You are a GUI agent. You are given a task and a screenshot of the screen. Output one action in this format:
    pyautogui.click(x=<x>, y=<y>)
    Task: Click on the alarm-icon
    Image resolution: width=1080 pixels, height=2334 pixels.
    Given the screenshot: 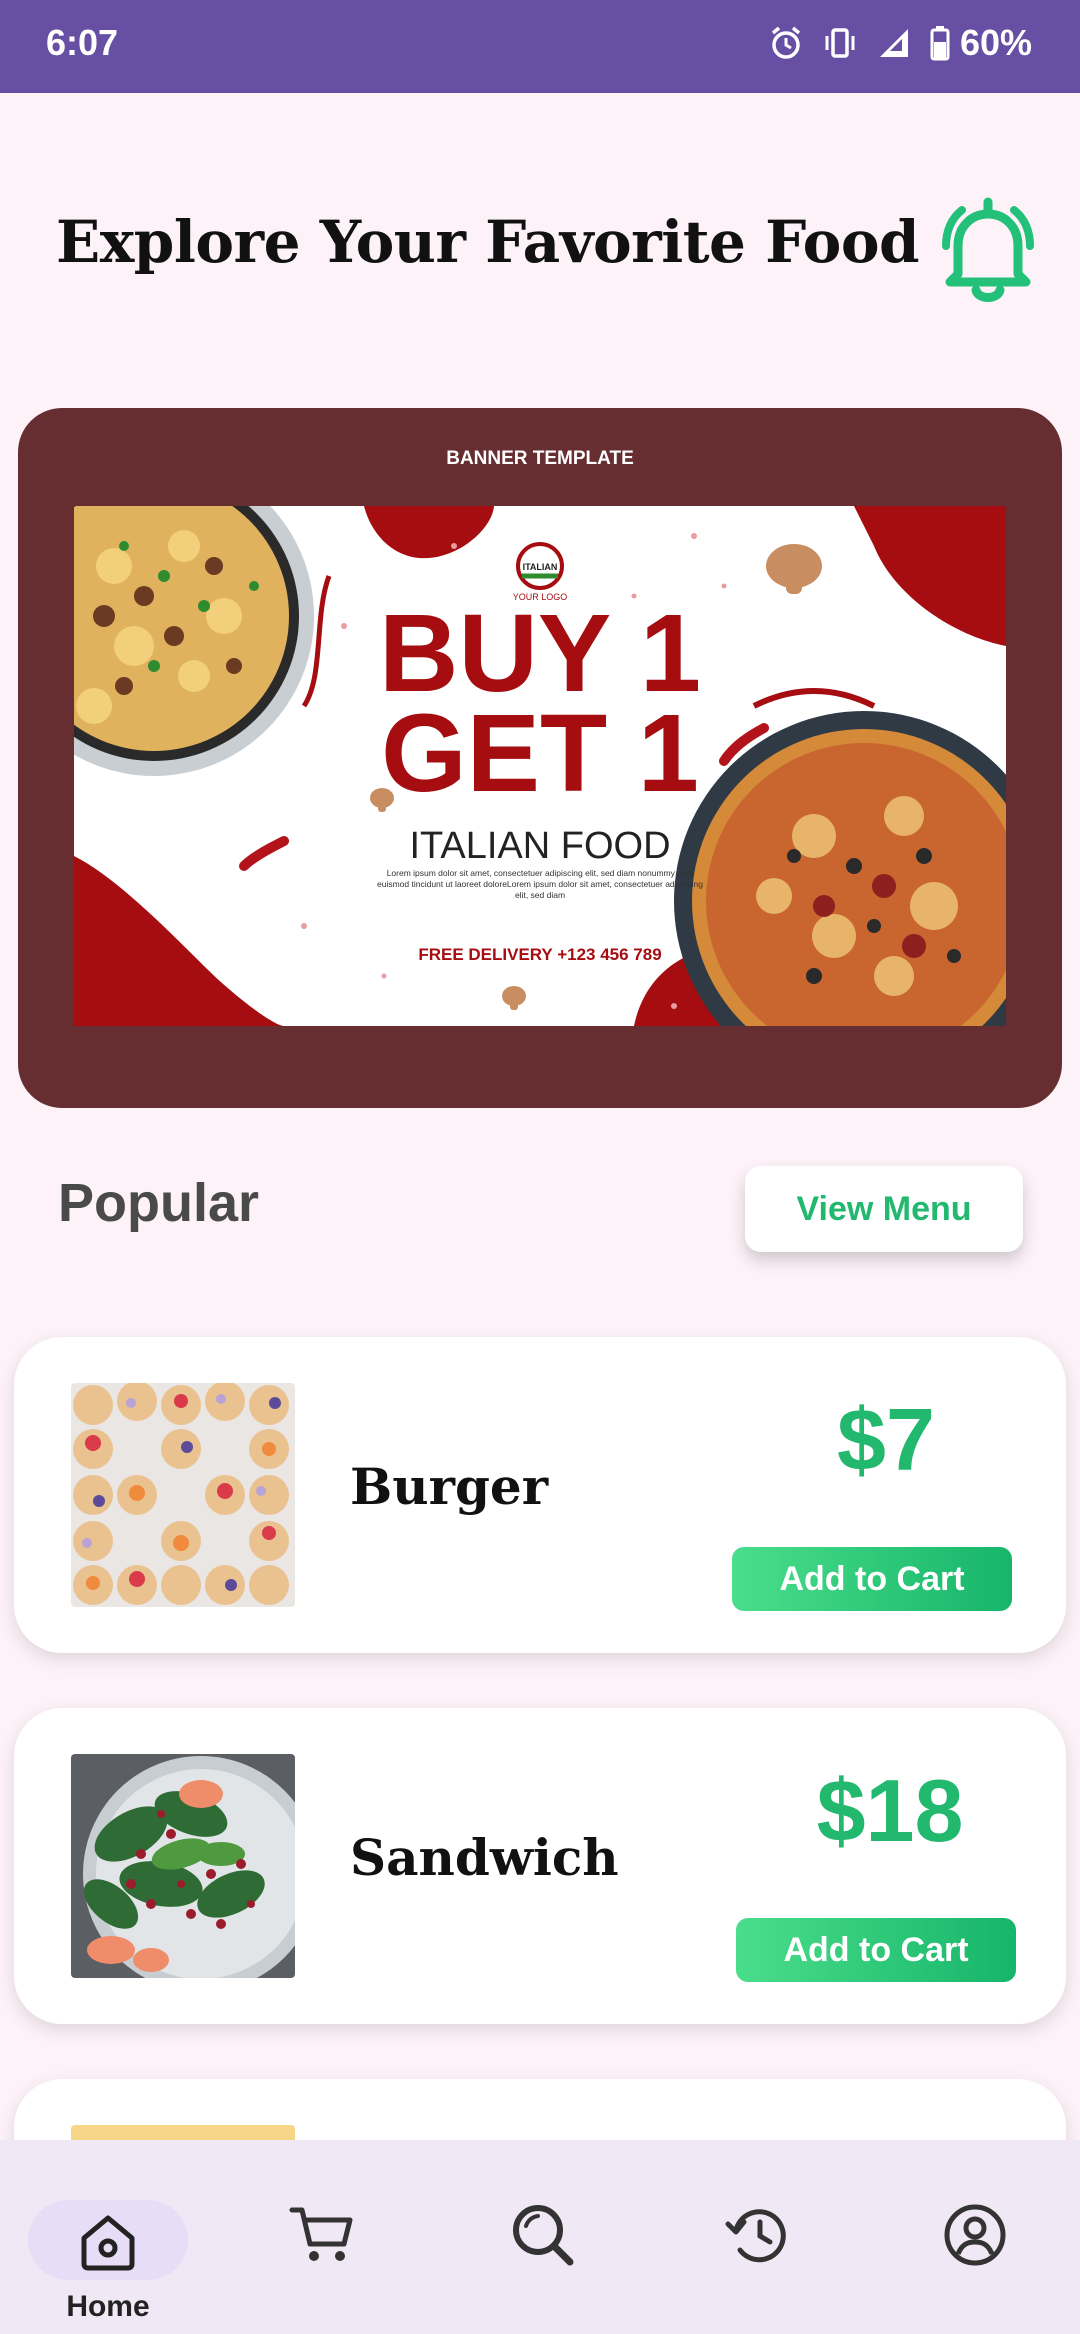 What is the action you would take?
    pyautogui.click(x=786, y=42)
    